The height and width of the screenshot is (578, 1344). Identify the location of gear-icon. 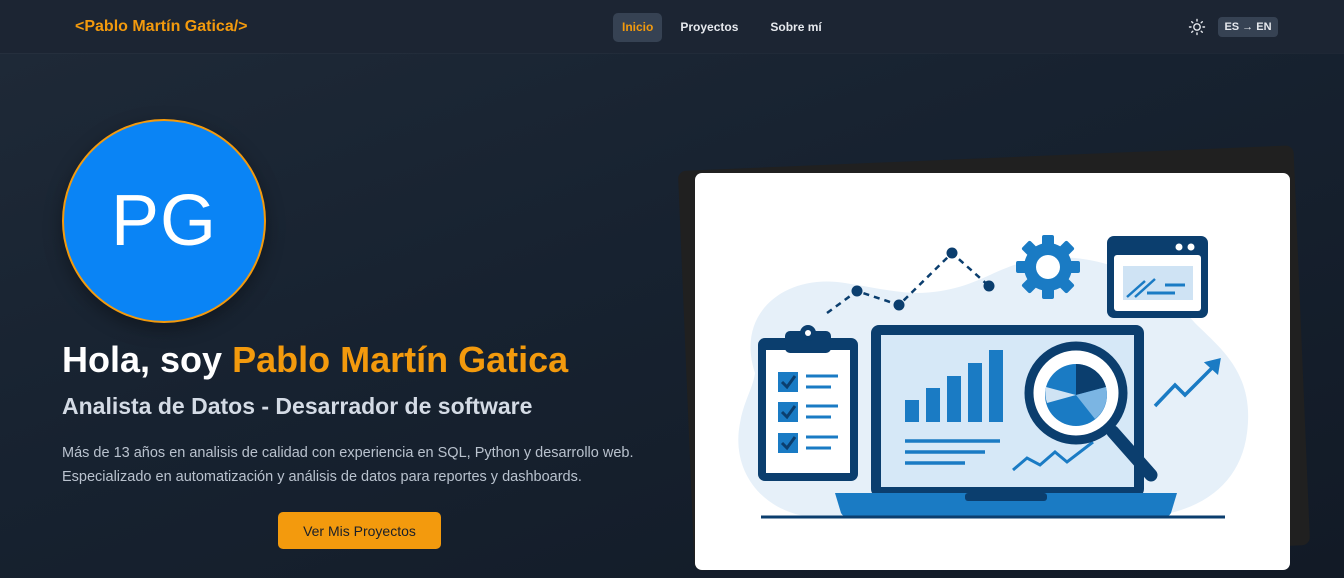
(1048, 267).